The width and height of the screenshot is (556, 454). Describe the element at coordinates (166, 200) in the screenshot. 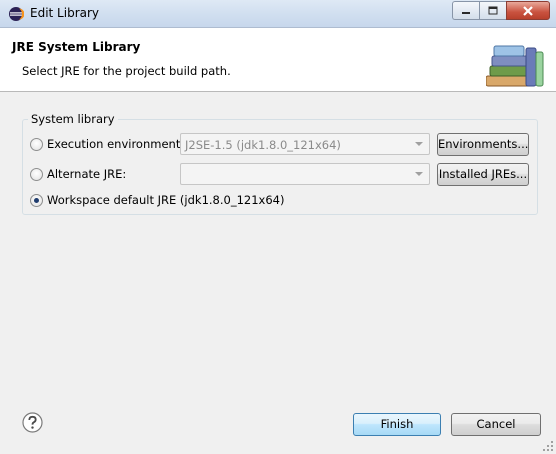

I see `workspace-default-jre-label: Workspace default JRE (jdk1.8.0_121x64)` at that location.